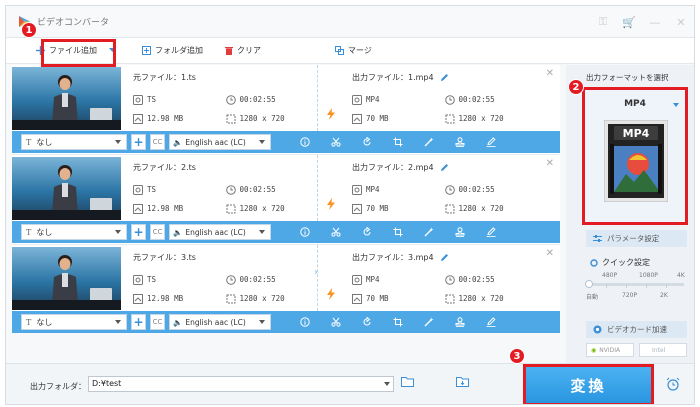 This screenshot has height=407, width=700. Describe the element at coordinates (630, 295) in the screenshot. I see `quality-label-720p: 720P` at that location.